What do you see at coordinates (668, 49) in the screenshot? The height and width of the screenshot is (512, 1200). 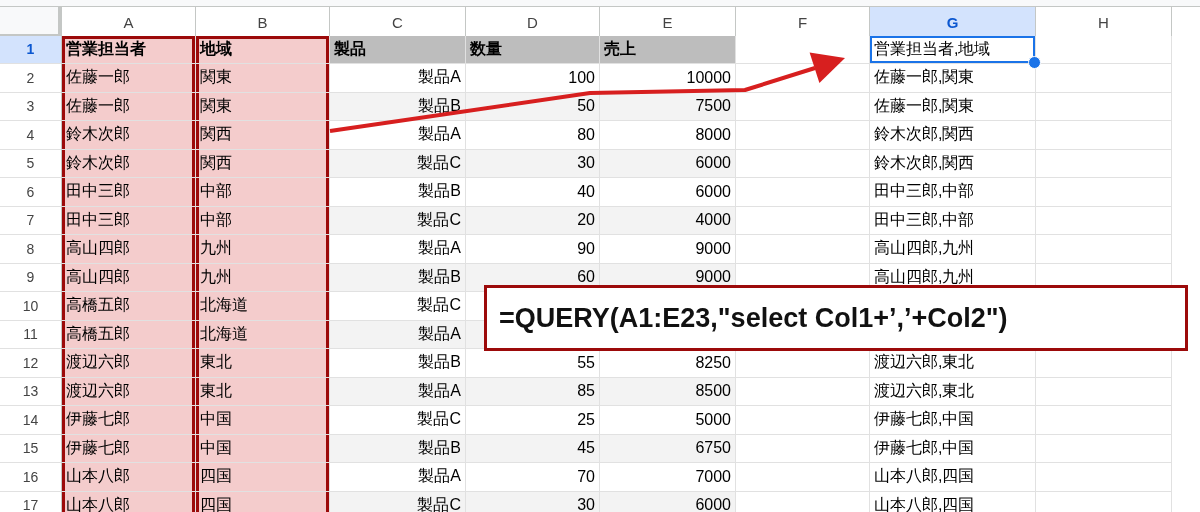 I see `table-cell: 売上` at bounding box center [668, 49].